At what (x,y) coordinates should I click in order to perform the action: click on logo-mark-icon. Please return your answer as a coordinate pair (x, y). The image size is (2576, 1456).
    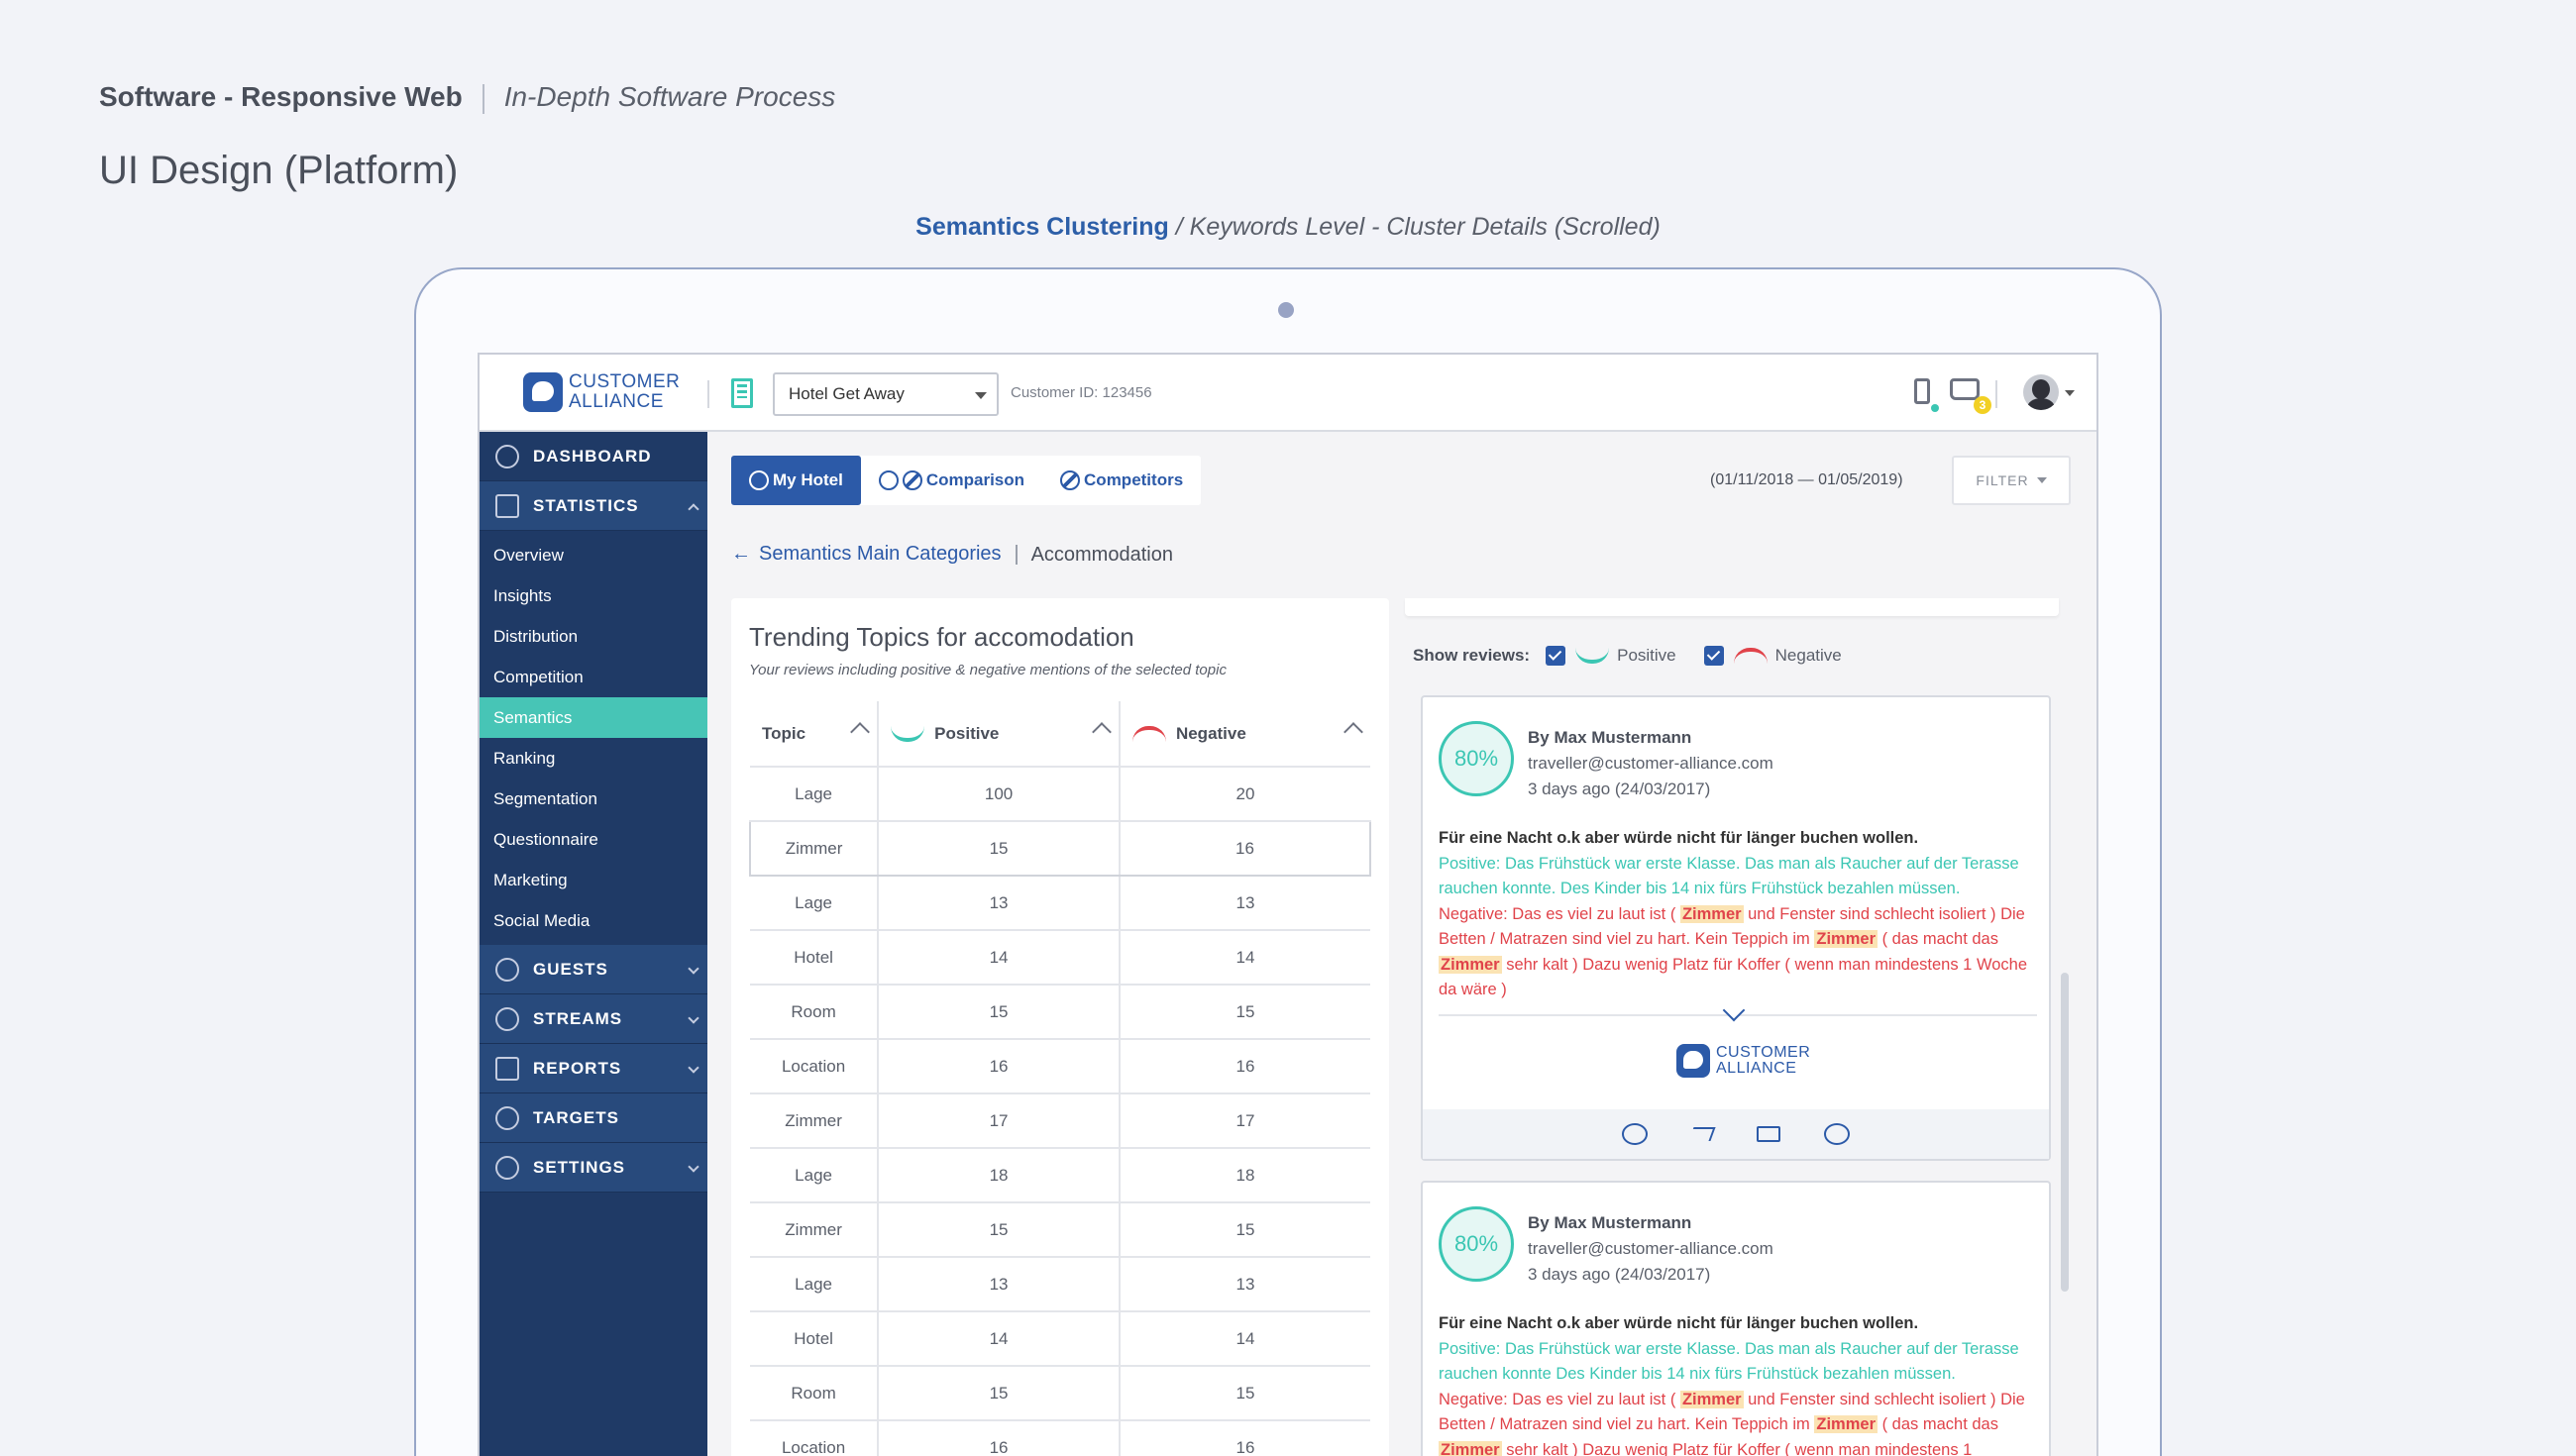
    Looking at the image, I should click on (1693, 1061).